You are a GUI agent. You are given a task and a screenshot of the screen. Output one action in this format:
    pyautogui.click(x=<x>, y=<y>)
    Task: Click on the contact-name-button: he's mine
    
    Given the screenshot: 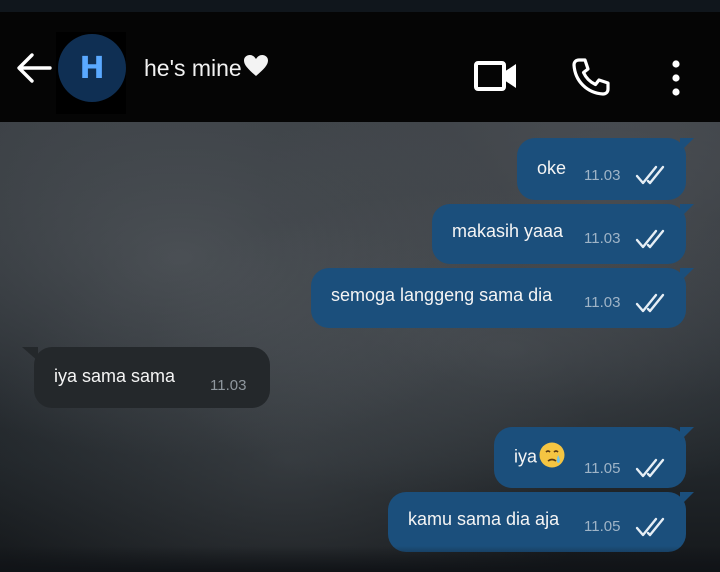 What is the action you would take?
    pyautogui.click(x=206, y=68)
    